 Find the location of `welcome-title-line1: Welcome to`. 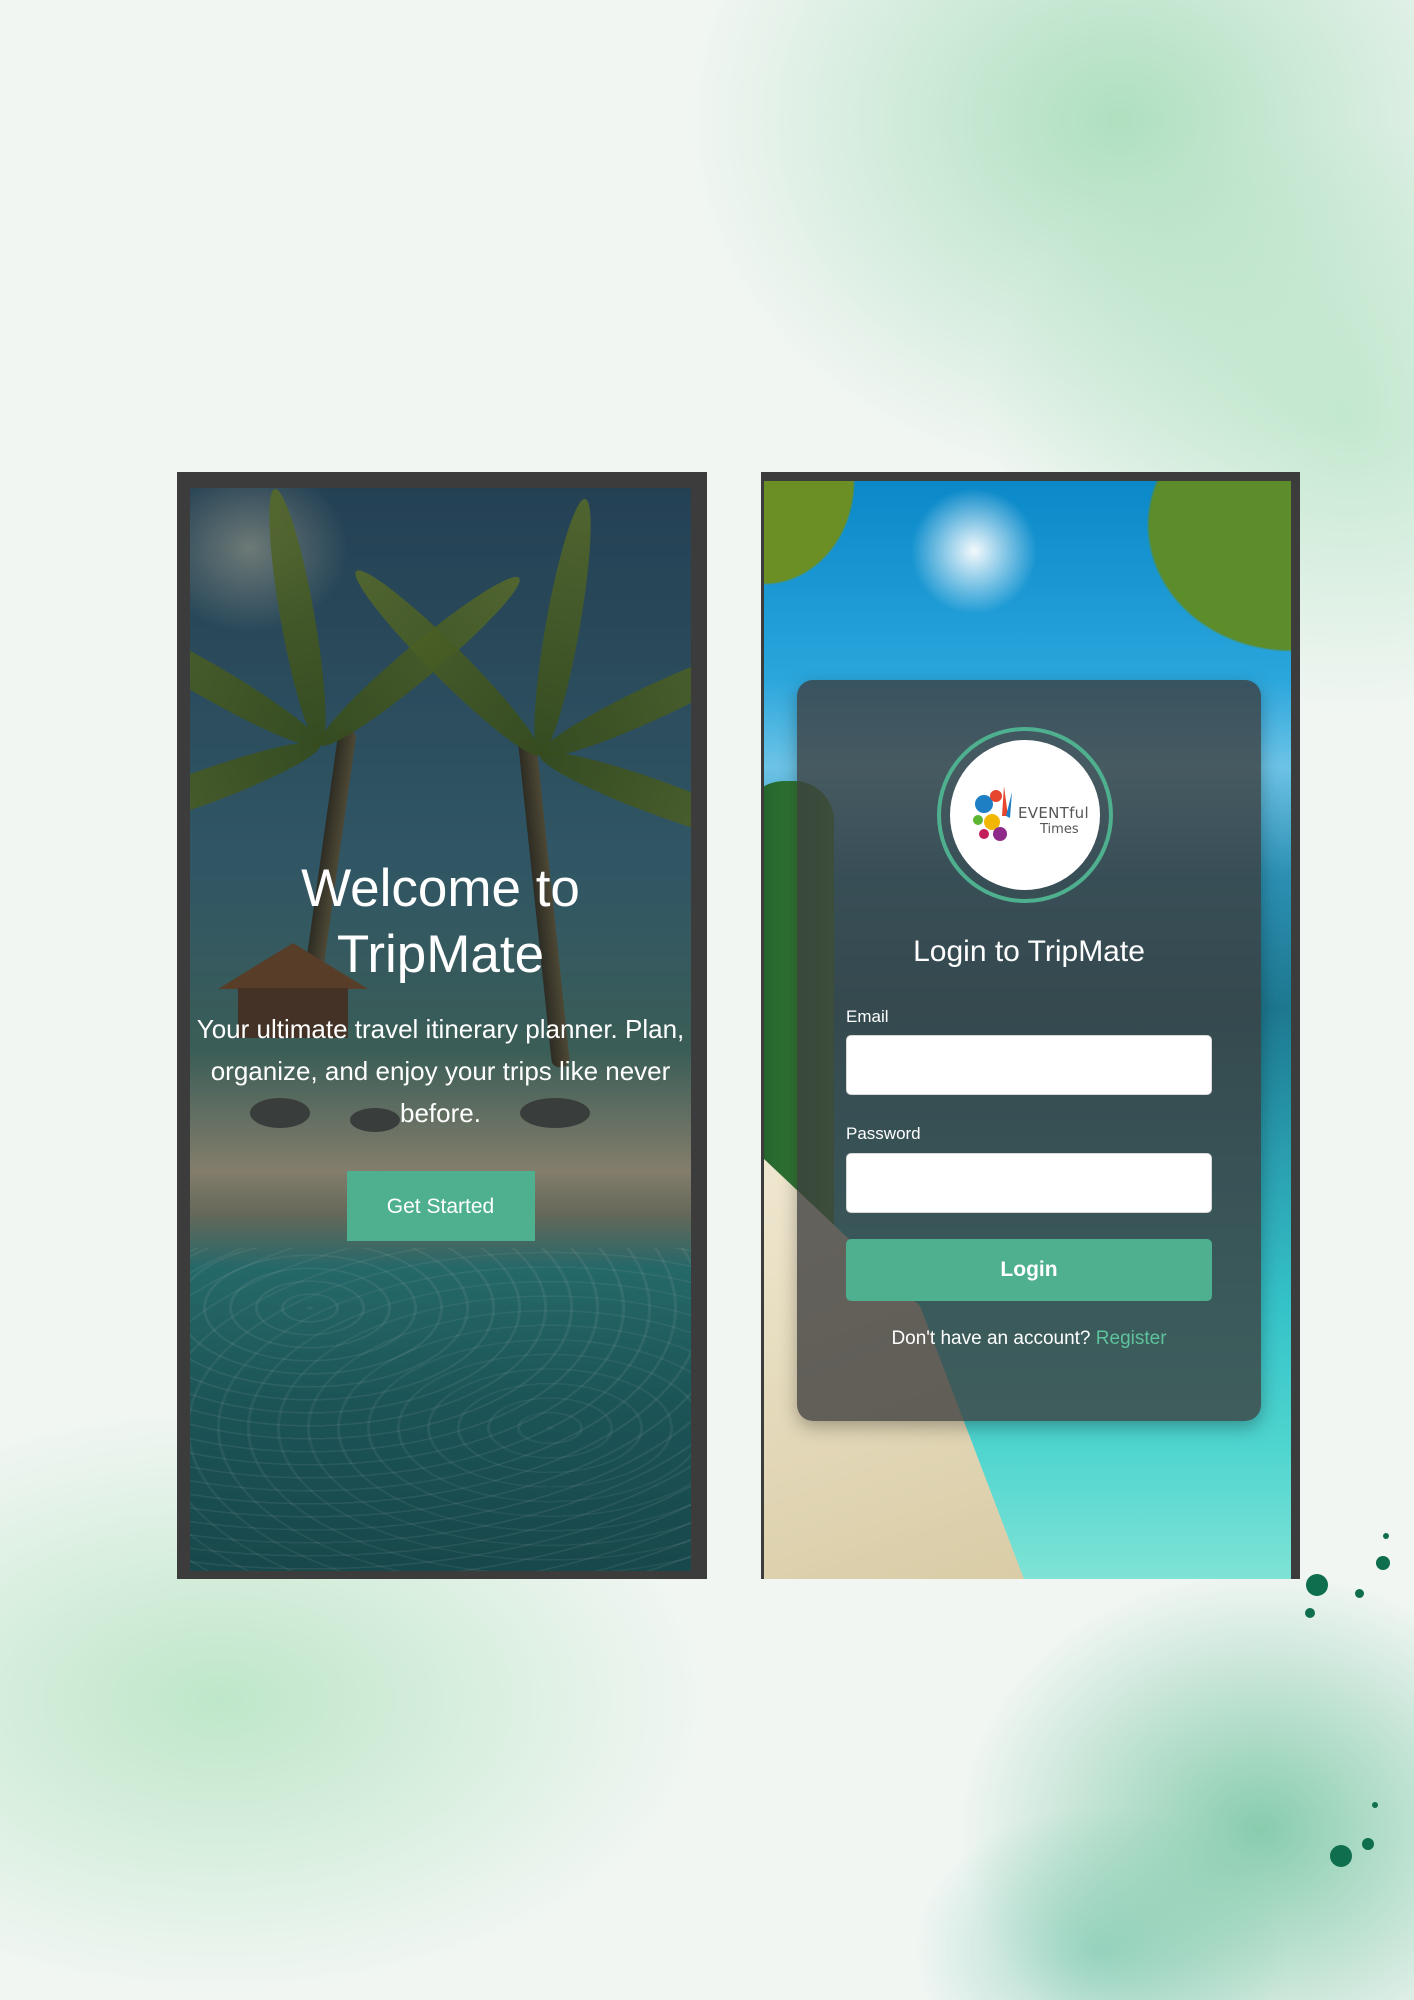

welcome-title-line1: Welcome to is located at coordinates (440, 888).